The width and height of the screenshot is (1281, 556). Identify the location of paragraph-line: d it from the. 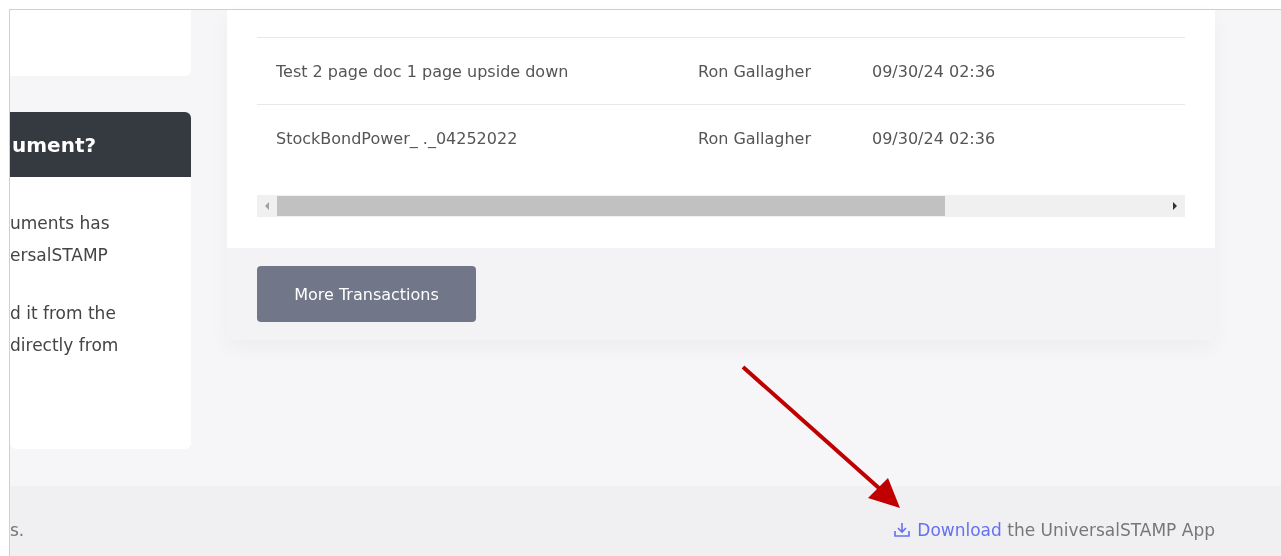
(63, 313).